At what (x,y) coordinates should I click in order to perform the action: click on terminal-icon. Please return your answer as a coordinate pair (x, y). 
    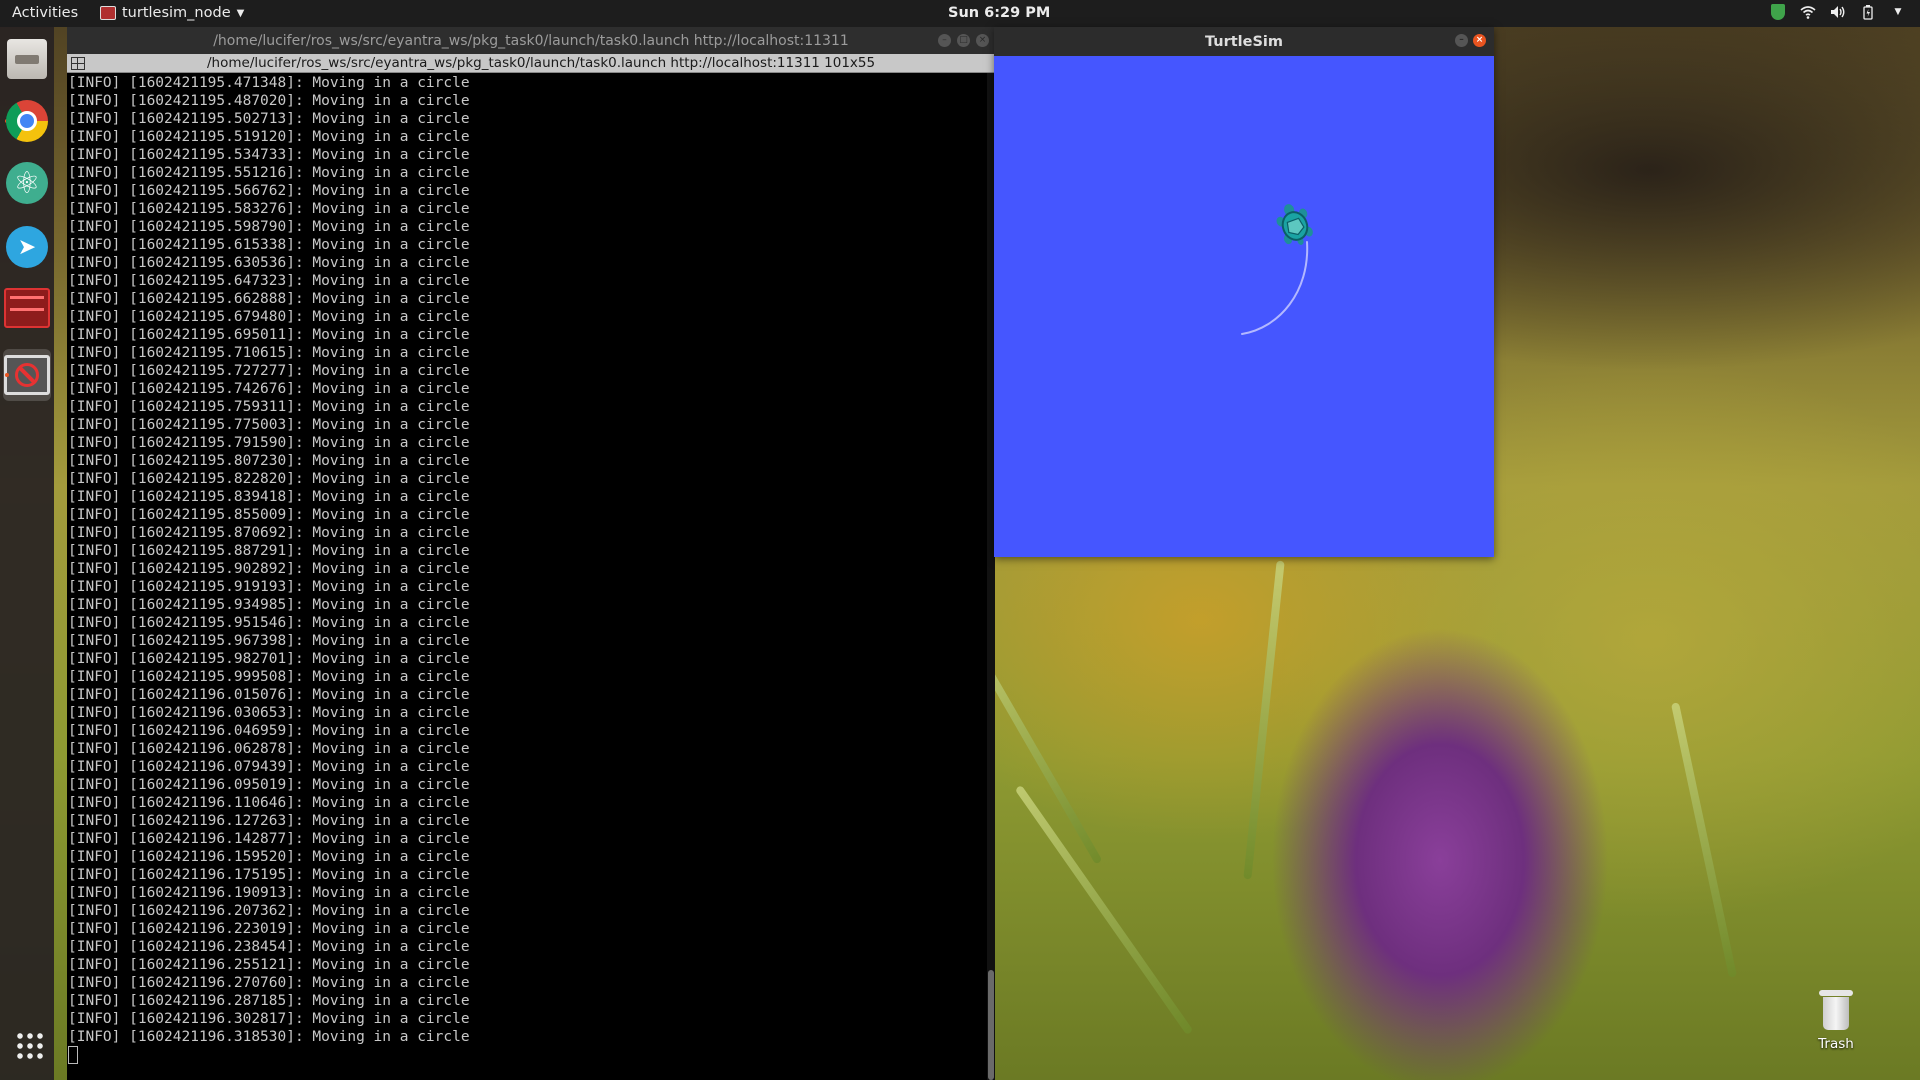
    Looking at the image, I should click on (27, 308).